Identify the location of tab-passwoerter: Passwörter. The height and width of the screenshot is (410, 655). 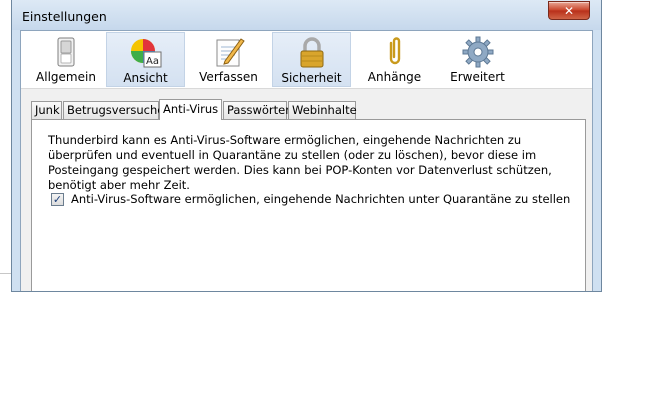
(256, 110).